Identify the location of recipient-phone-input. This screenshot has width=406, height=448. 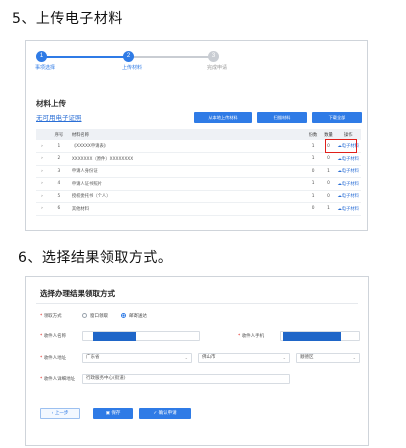
(320, 336).